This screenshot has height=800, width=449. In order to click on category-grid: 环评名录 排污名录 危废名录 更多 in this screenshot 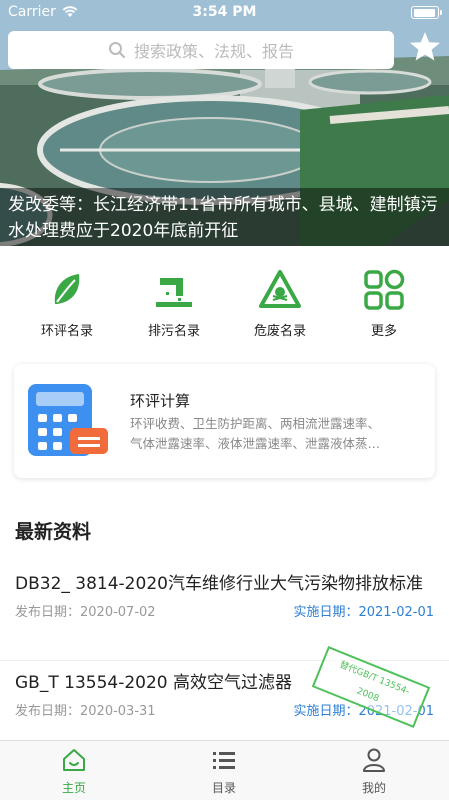, I will do `click(224, 298)`.